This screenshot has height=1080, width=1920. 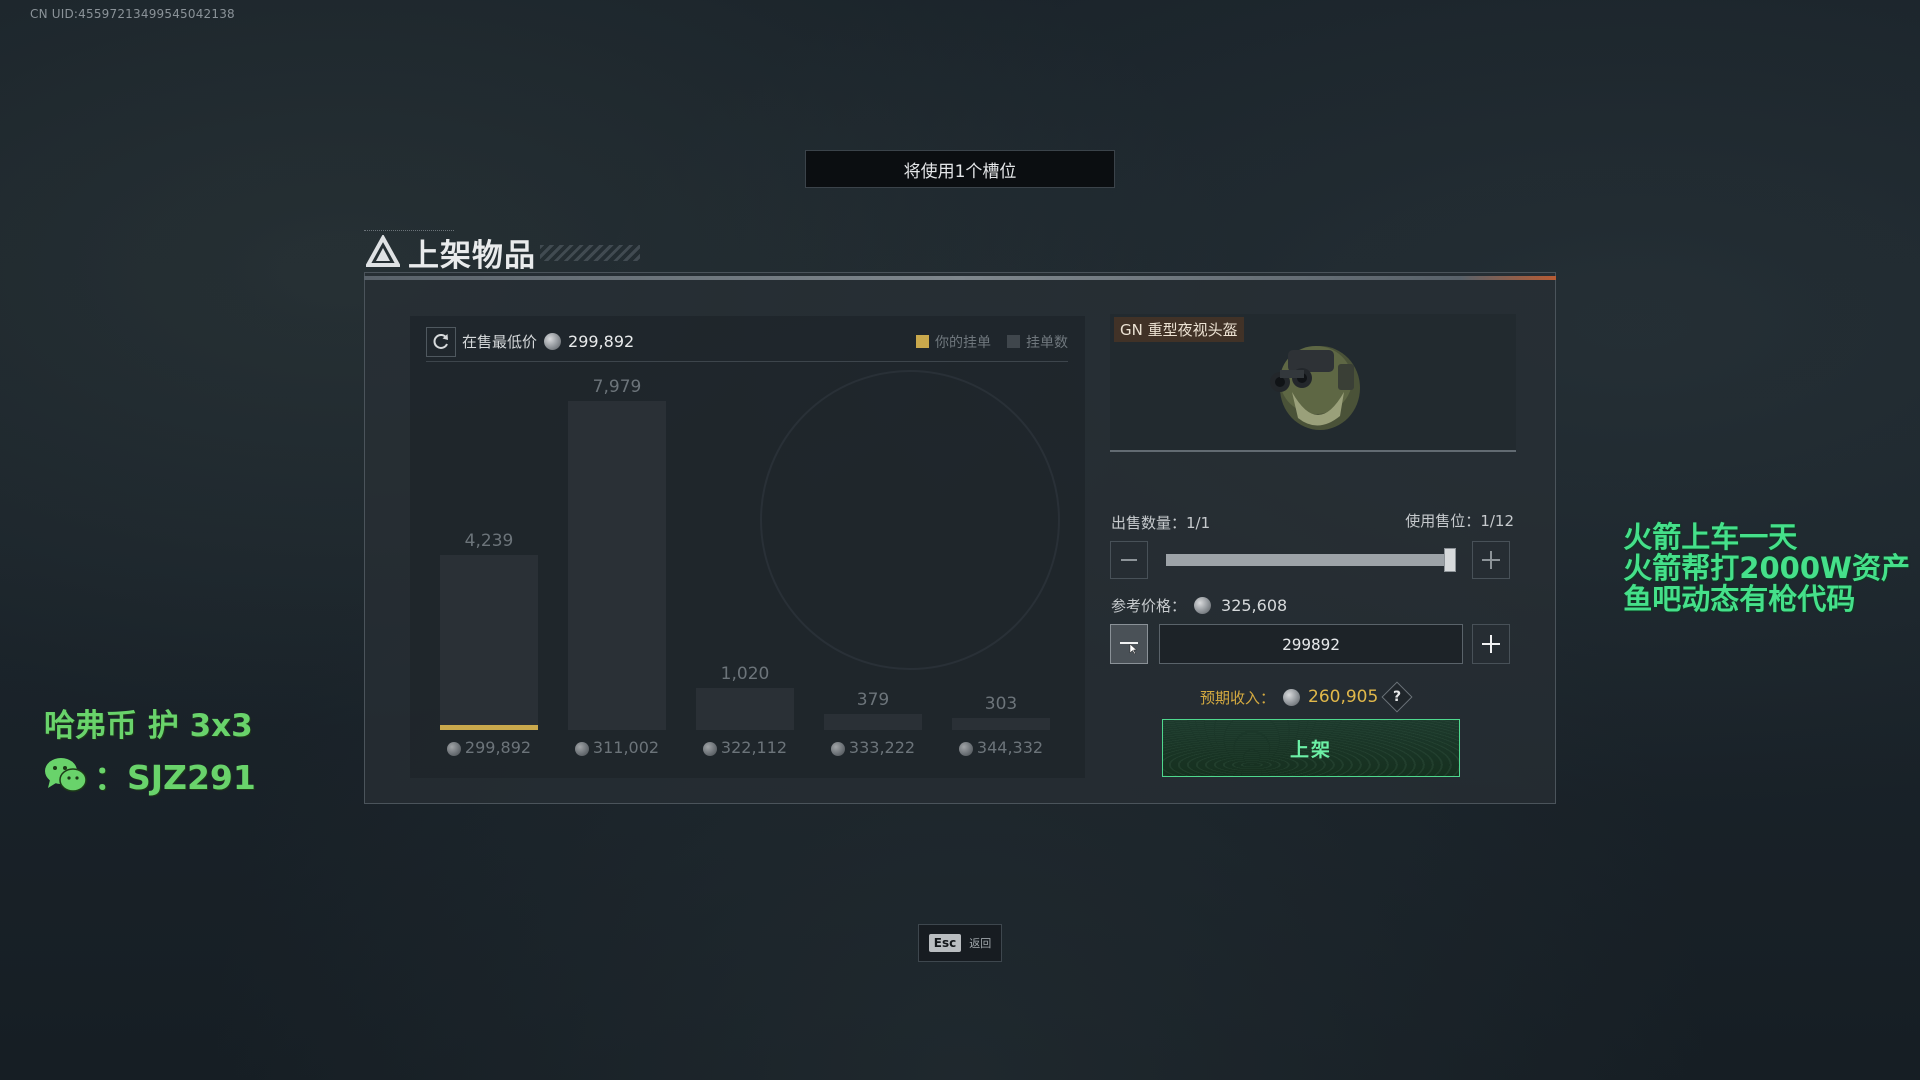 I want to click on list-item-button-label: 上架, so click(x=1310, y=749).